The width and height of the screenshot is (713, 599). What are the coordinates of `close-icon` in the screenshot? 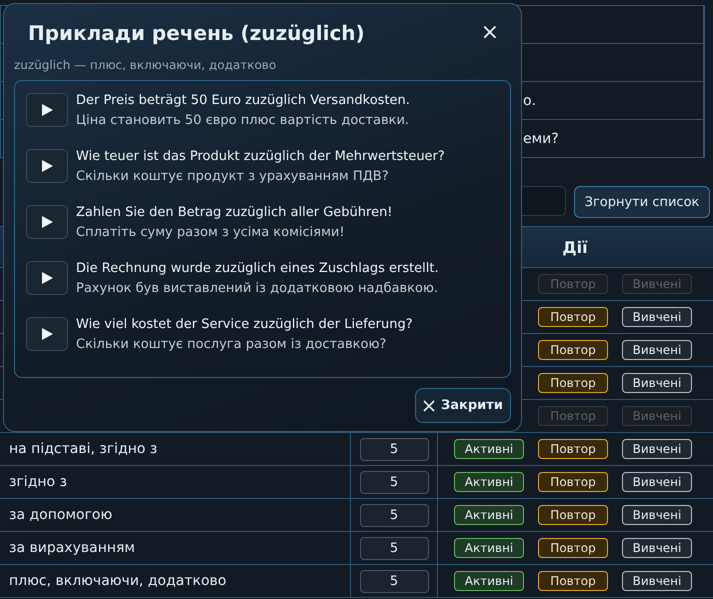 It's located at (429, 406).